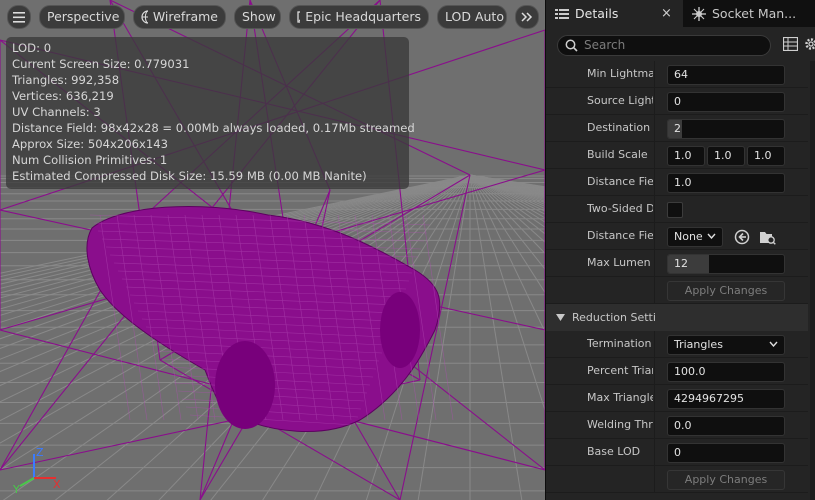 This screenshot has height=500, width=815. I want to click on prop-row-base-lod: Base LOD 0, so click(677, 452).